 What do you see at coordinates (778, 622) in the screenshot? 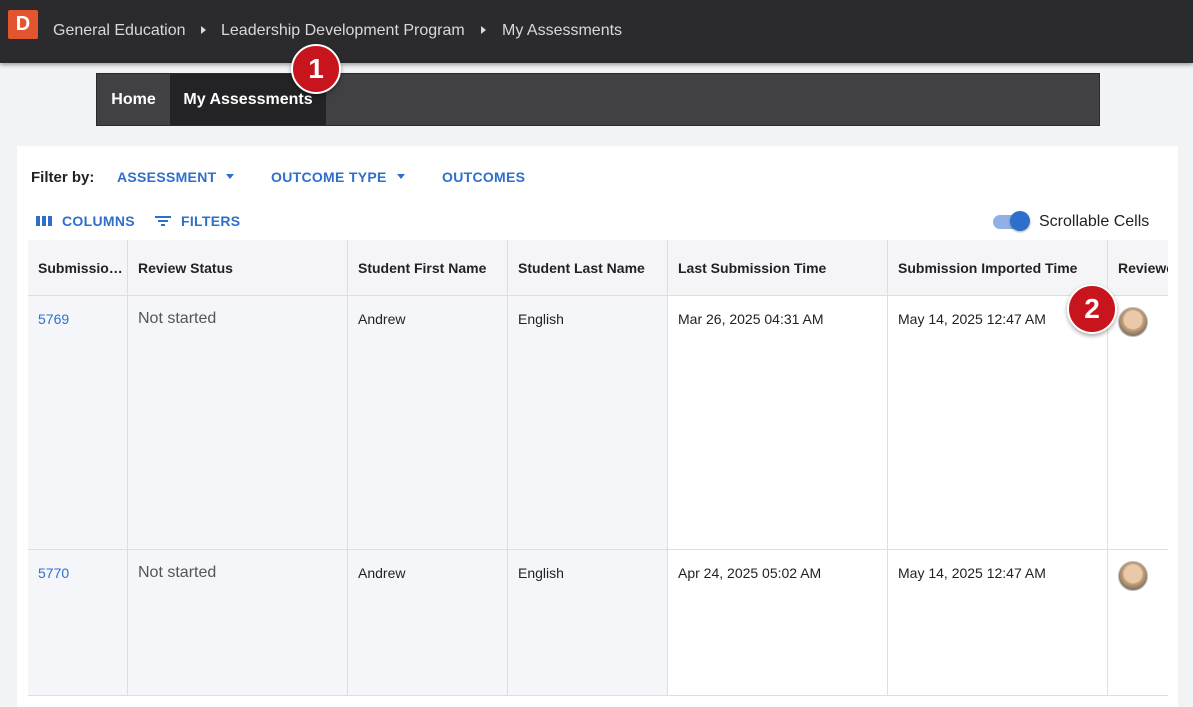
I see `last-submission-cell: Apr 24, 2025 05:02 AM` at bounding box center [778, 622].